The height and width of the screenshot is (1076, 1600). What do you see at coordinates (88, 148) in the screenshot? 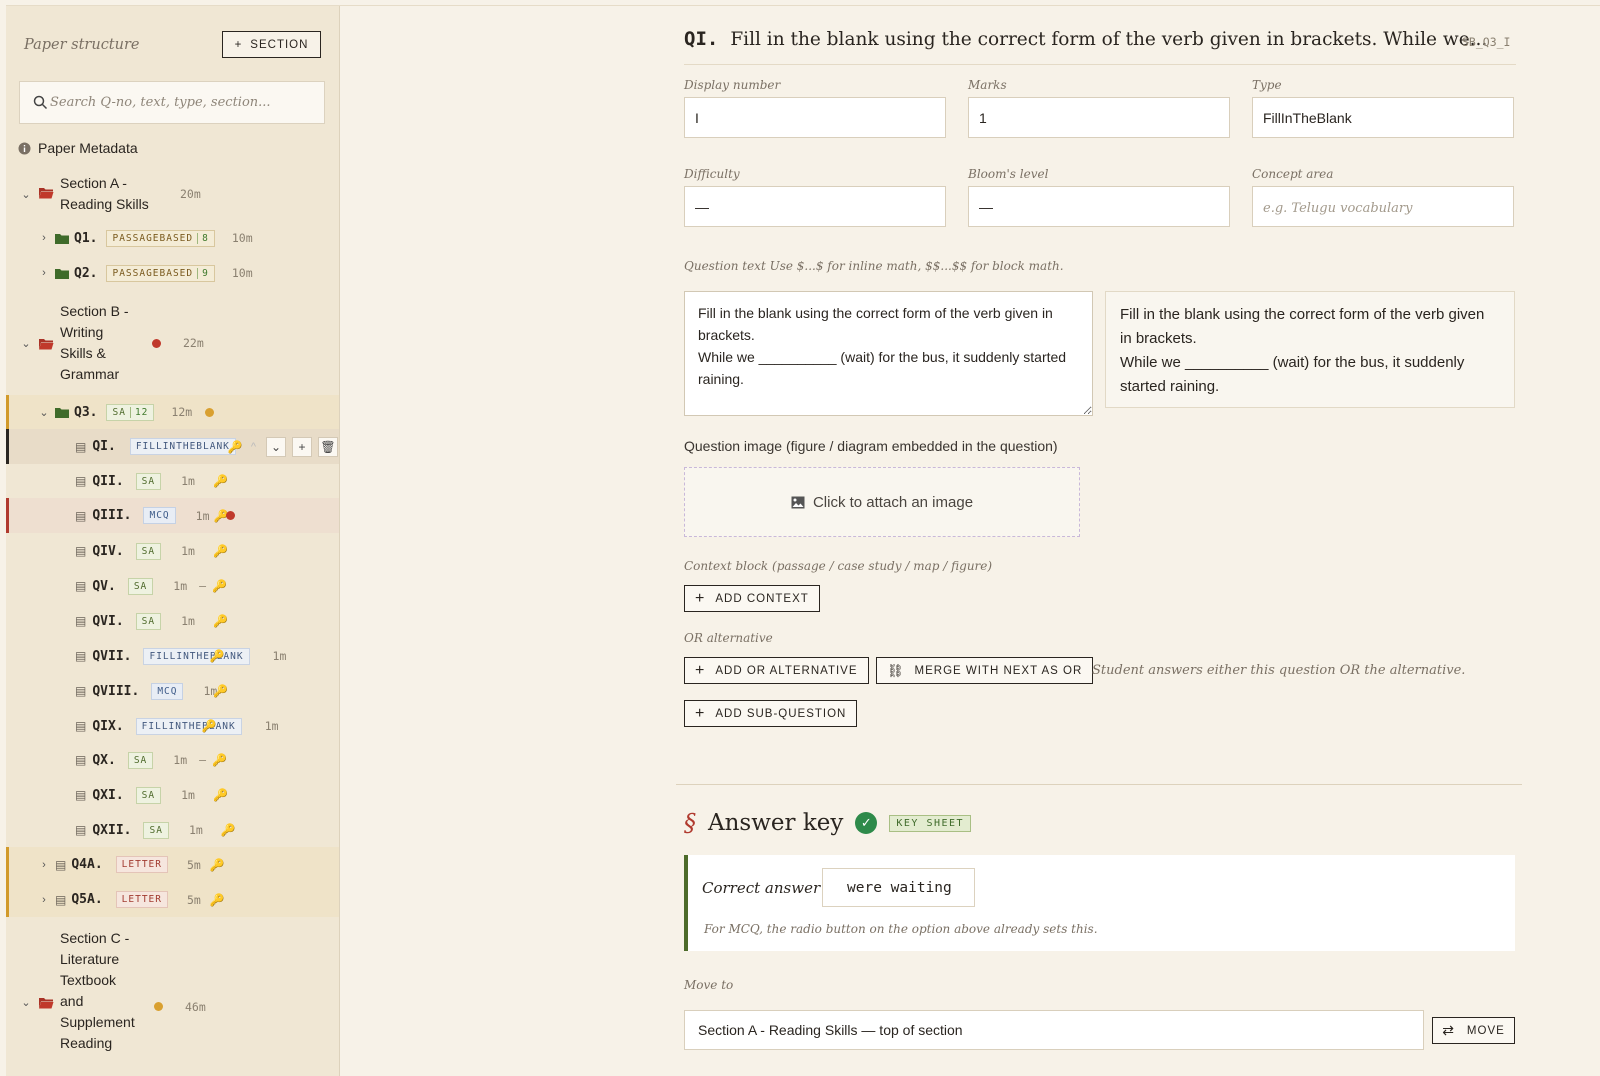
I see `paper-metadata-label: Paper Metadata` at bounding box center [88, 148].